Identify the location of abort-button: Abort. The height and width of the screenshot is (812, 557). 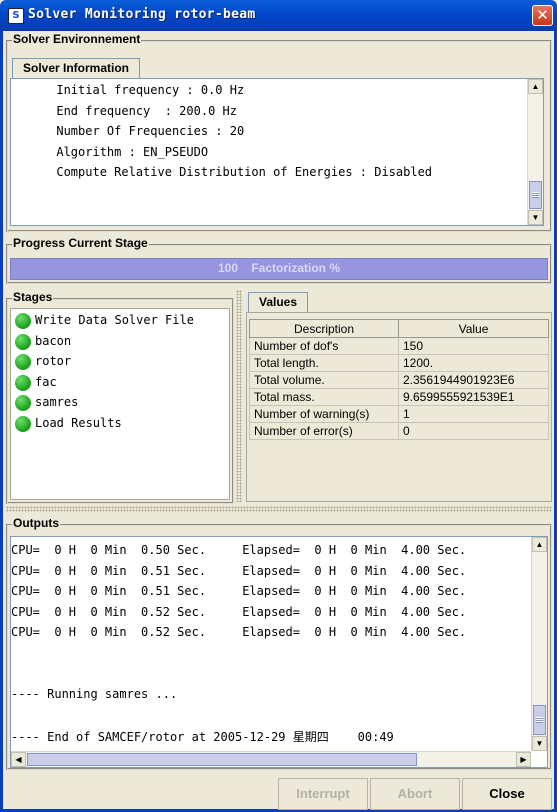
(415, 794).